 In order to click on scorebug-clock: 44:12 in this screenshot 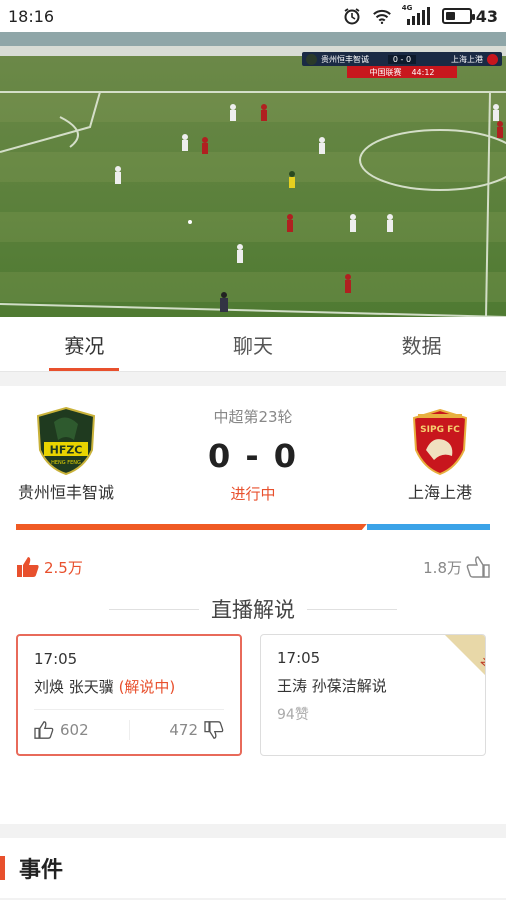, I will do `click(423, 72)`.